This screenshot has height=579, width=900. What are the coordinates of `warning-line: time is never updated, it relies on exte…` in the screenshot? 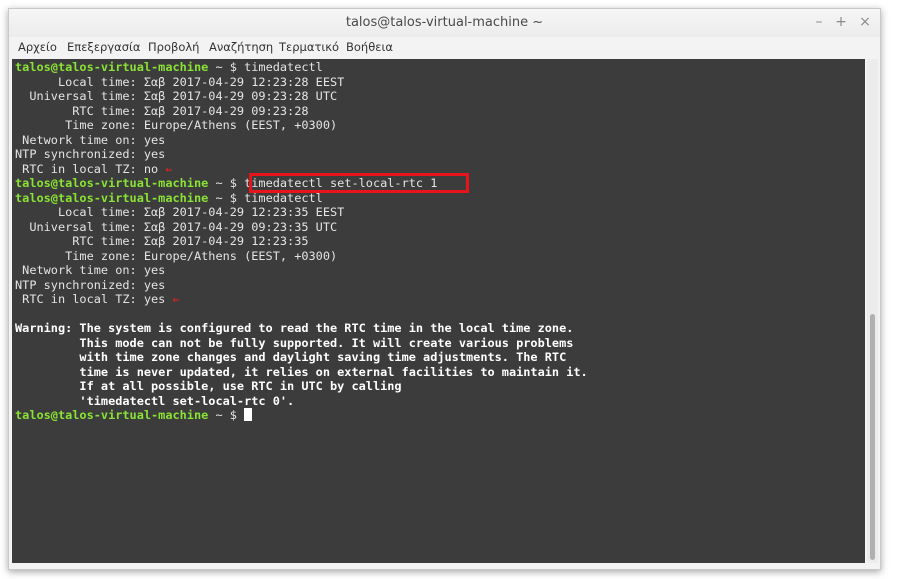 It's located at (301, 371).